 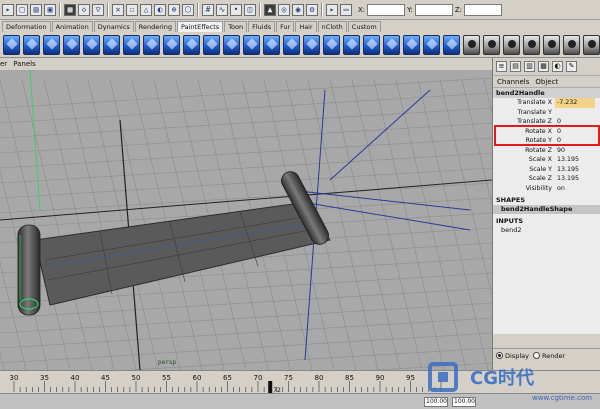 I want to click on node-name: bend2Handle, so click(x=546, y=93).